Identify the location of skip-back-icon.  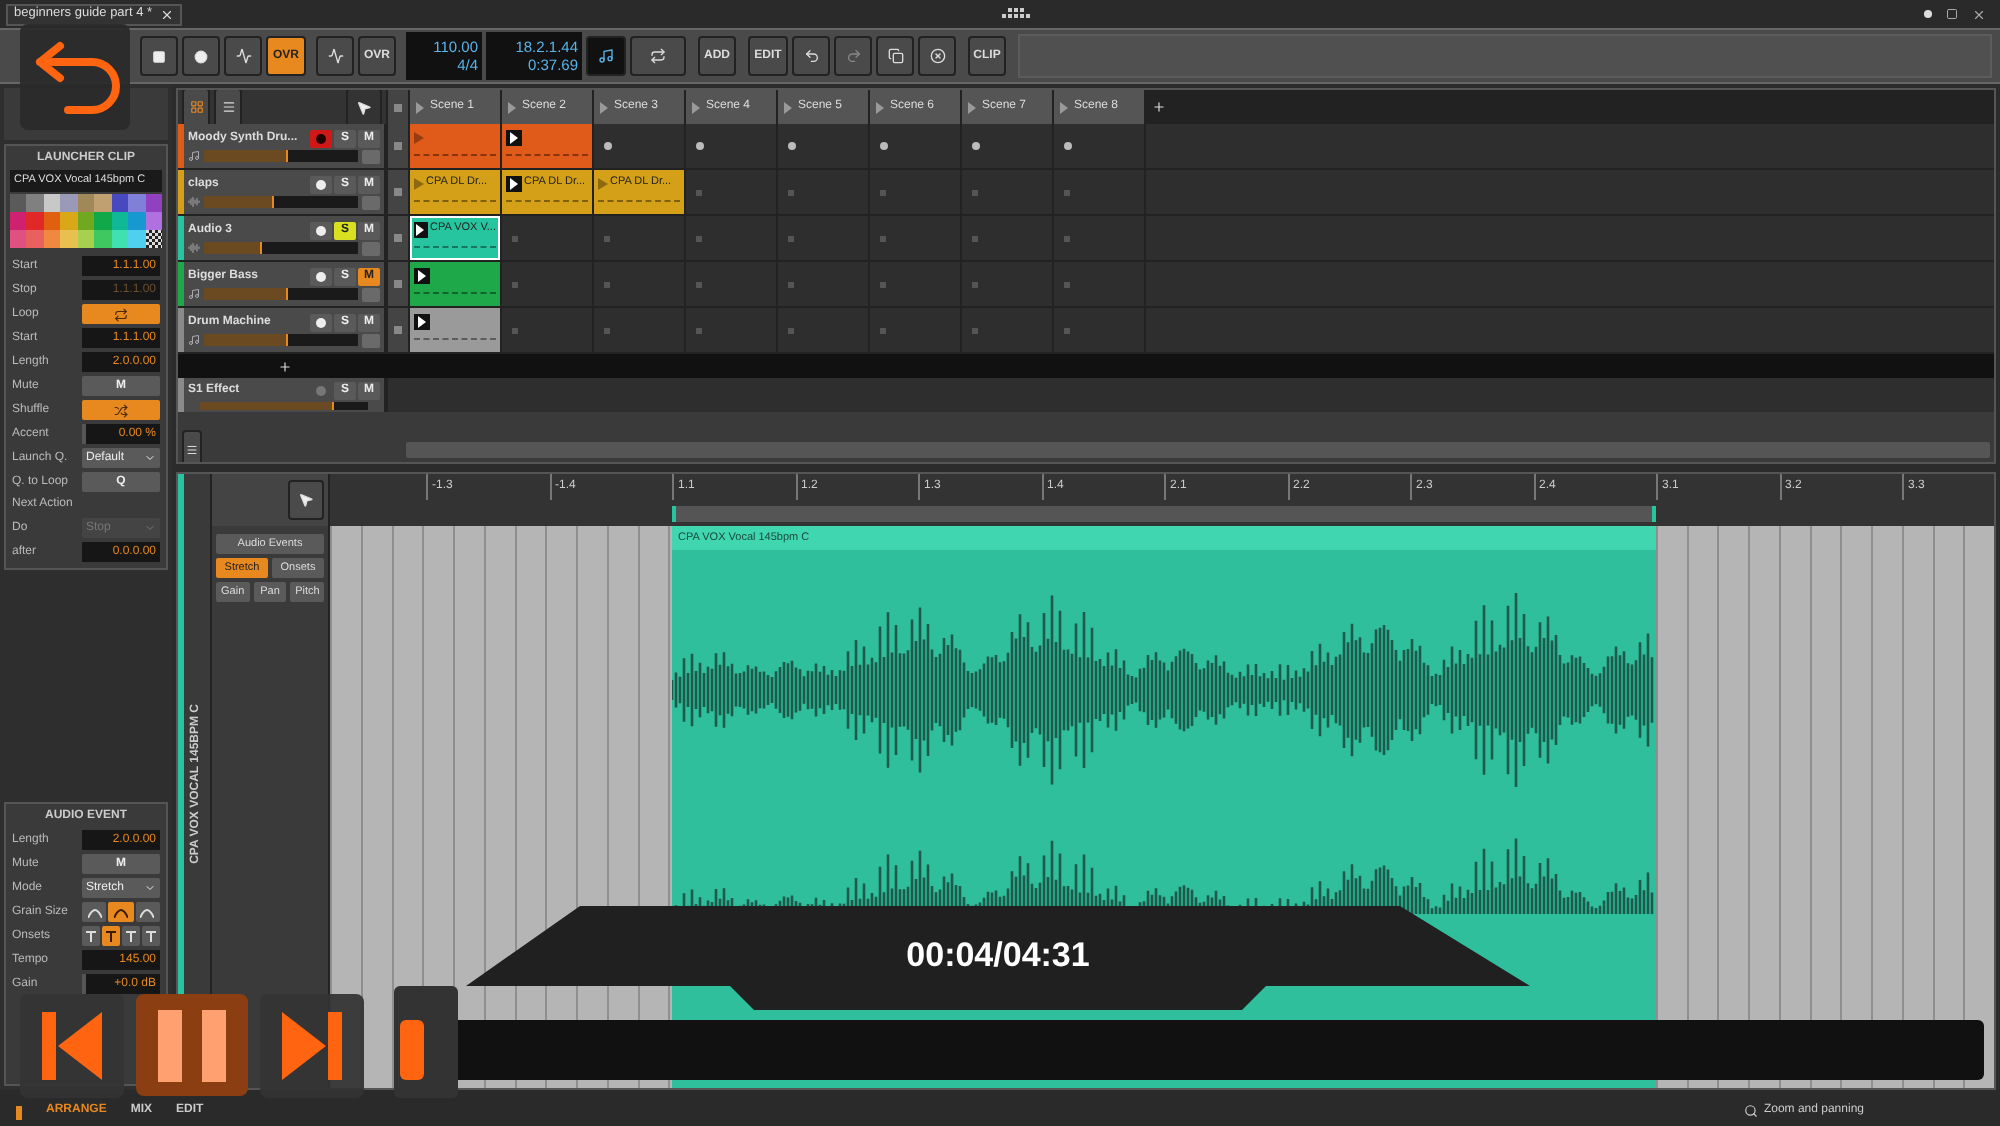
(72, 1046).